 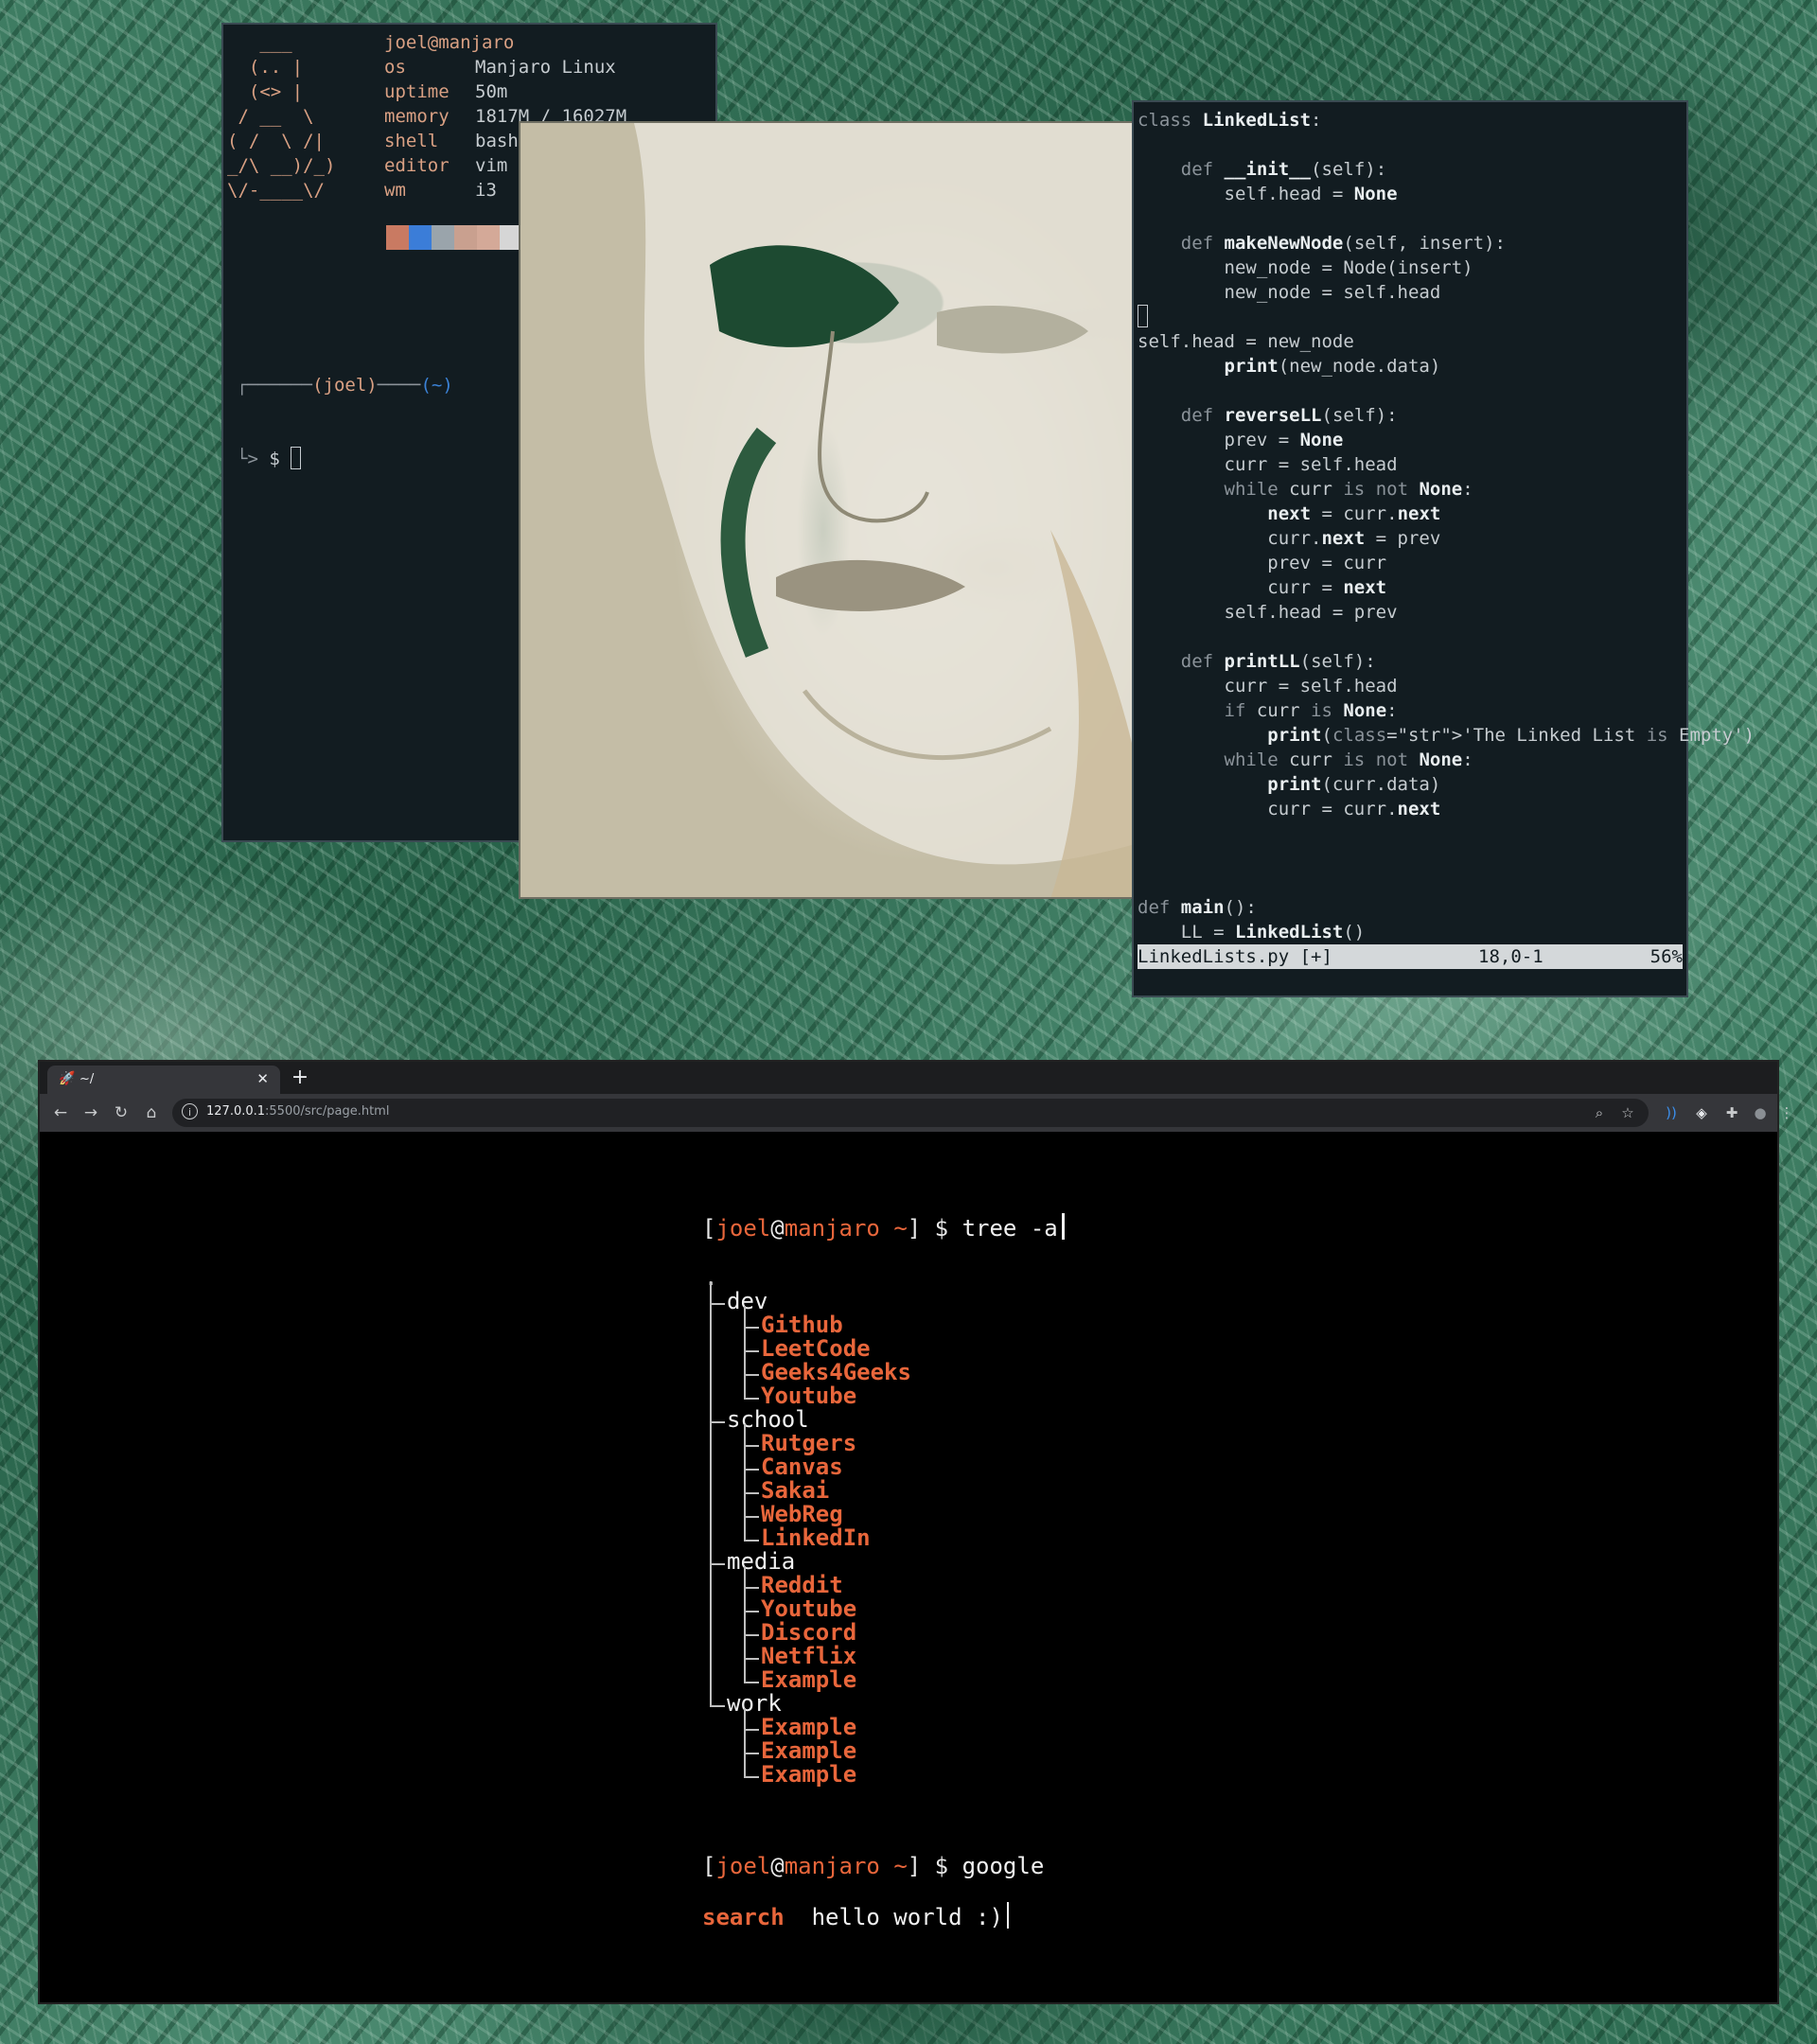 What do you see at coordinates (1701, 1112) in the screenshot?
I see `extension-shield-icon: ◈` at bounding box center [1701, 1112].